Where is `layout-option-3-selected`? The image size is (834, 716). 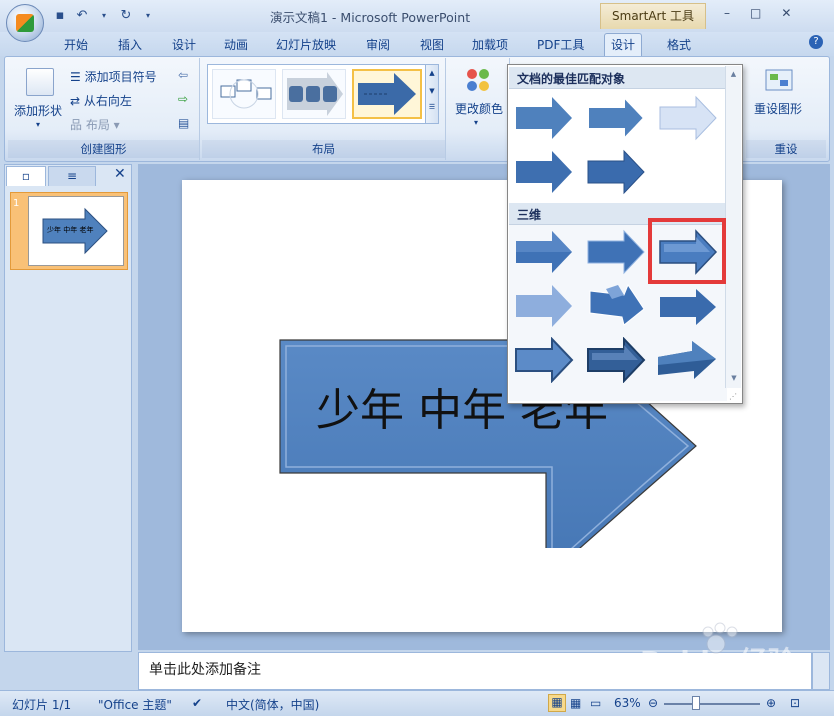
layout-option-3-selected is located at coordinates (387, 94).